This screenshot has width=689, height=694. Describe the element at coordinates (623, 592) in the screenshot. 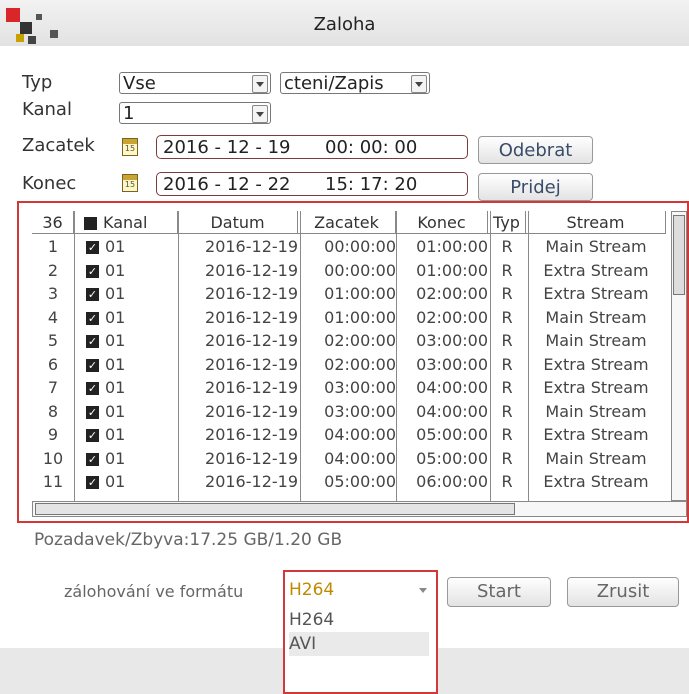

I see `zrusit-button: Zrusit` at that location.